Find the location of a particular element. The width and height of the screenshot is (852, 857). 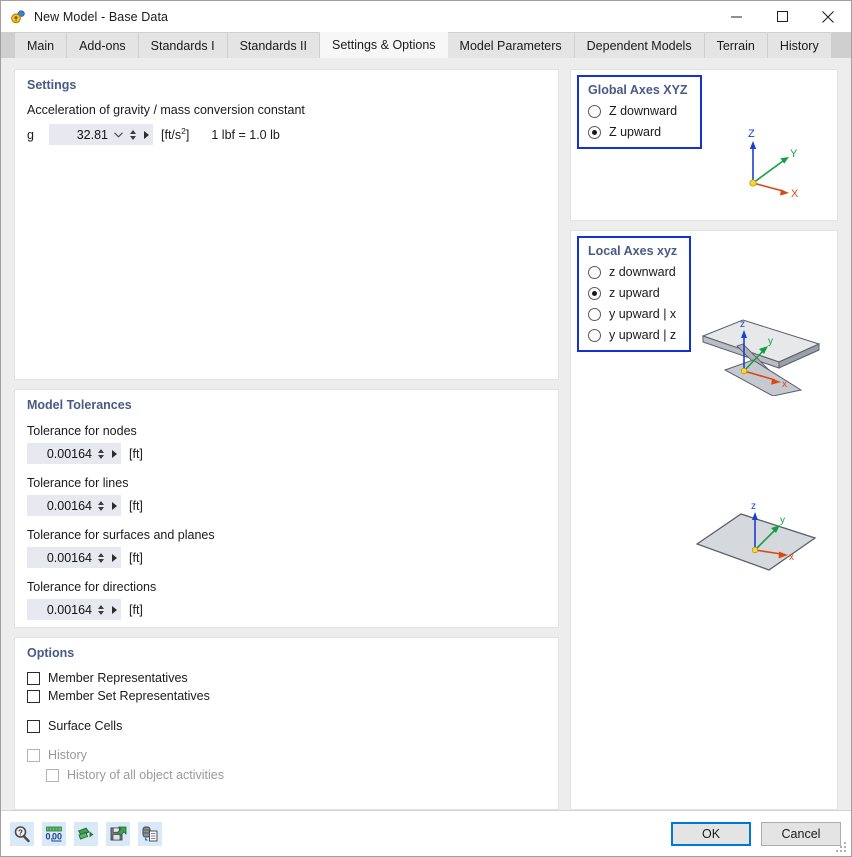

radio-local-y-upward-x: y upward | x is located at coordinates (632, 314).